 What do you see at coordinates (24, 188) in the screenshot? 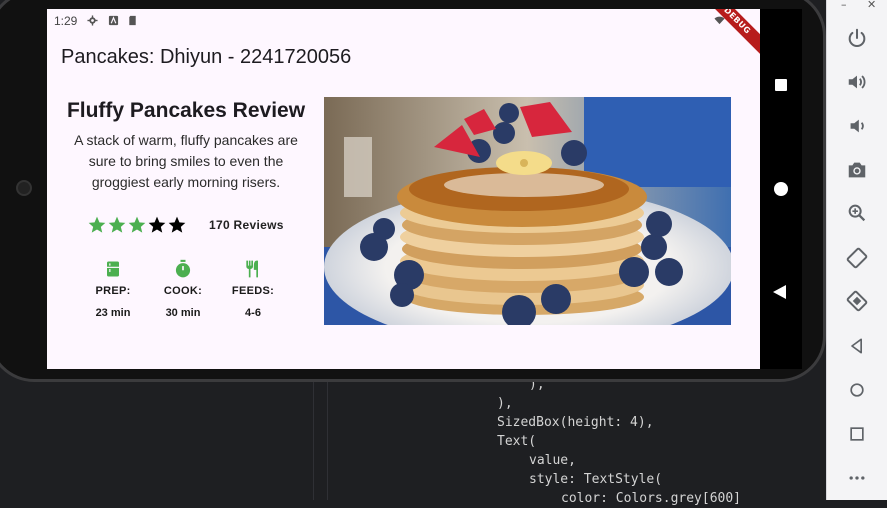
I see `front-camera` at bounding box center [24, 188].